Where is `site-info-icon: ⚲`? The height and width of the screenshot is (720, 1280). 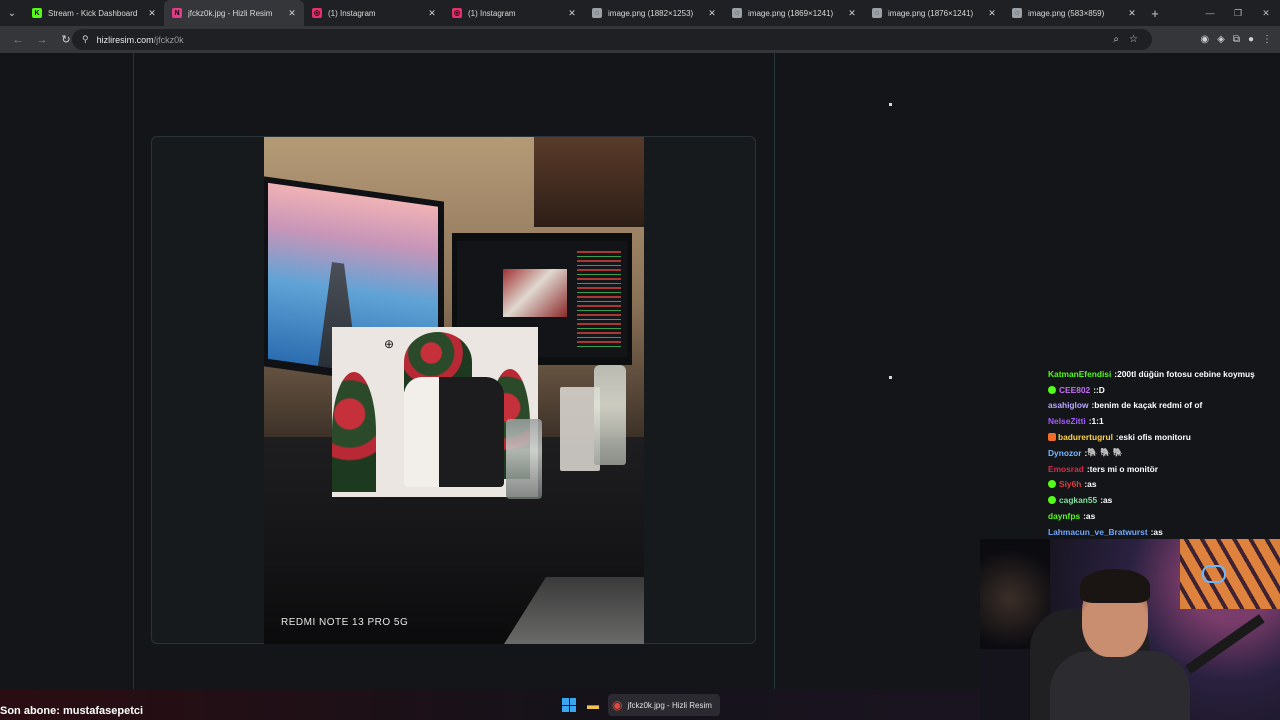 site-info-icon: ⚲ is located at coordinates (85, 39).